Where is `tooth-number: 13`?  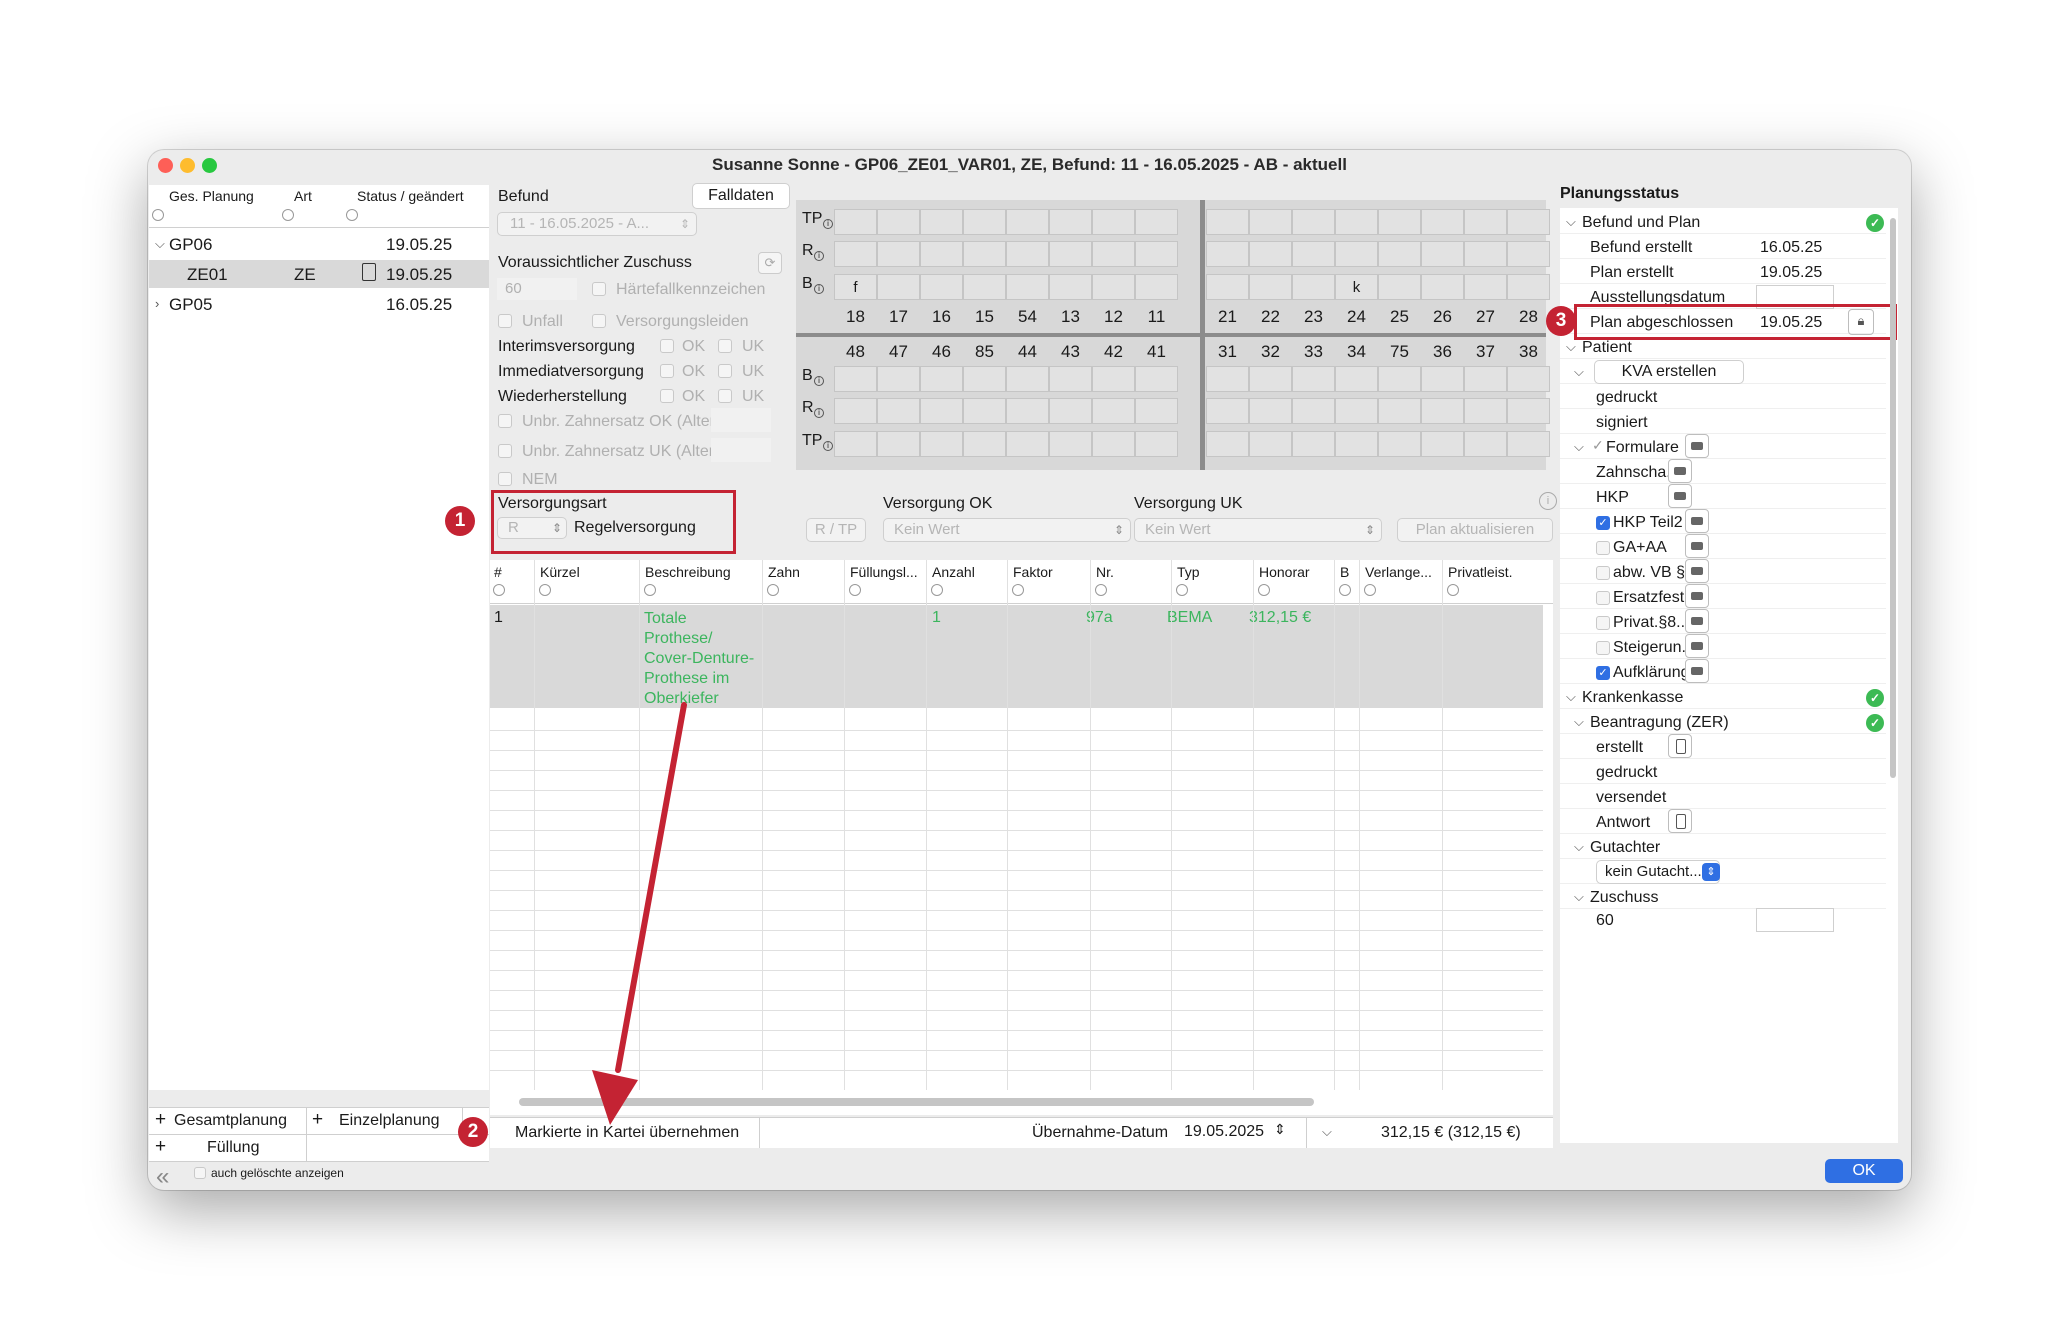
tooth-number: 13 is located at coordinates (1070, 317).